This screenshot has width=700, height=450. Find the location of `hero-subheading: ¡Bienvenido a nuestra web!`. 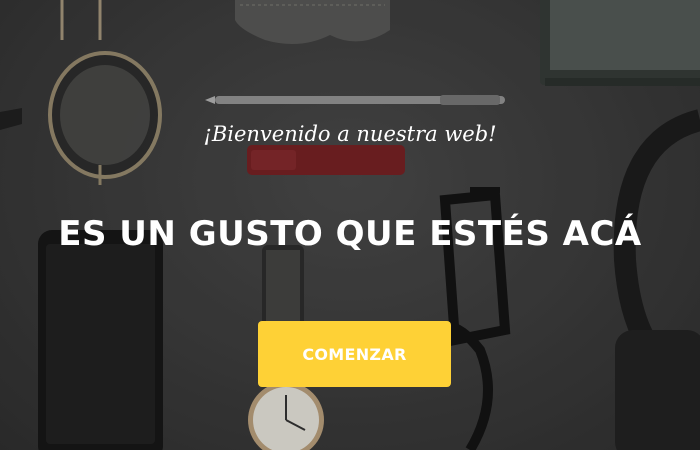

hero-subheading: ¡Bienvenido a nuestra web! is located at coordinates (350, 134).